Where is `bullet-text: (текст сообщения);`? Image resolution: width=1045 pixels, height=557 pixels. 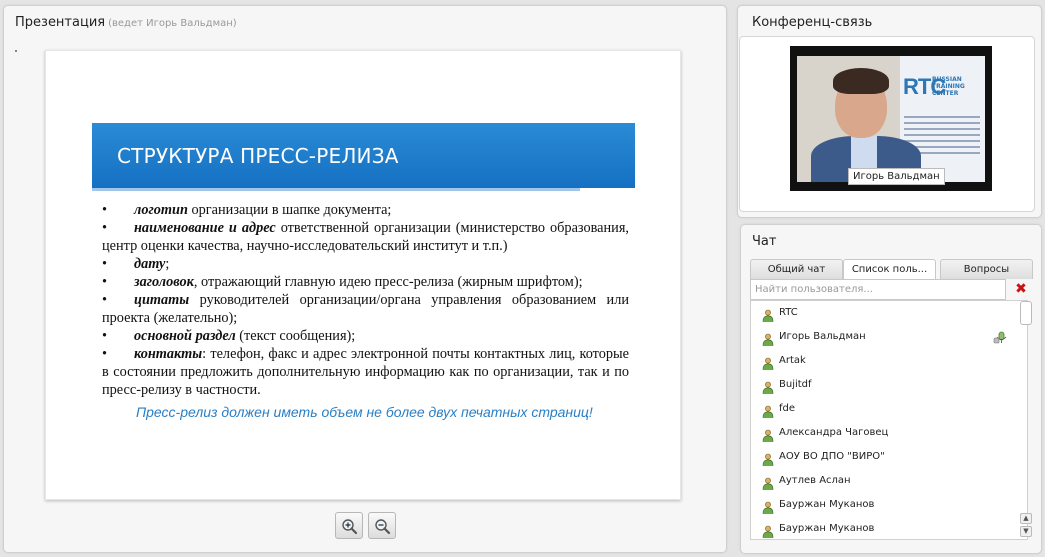 bullet-text: (текст сообщения); is located at coordinates (295, 336).